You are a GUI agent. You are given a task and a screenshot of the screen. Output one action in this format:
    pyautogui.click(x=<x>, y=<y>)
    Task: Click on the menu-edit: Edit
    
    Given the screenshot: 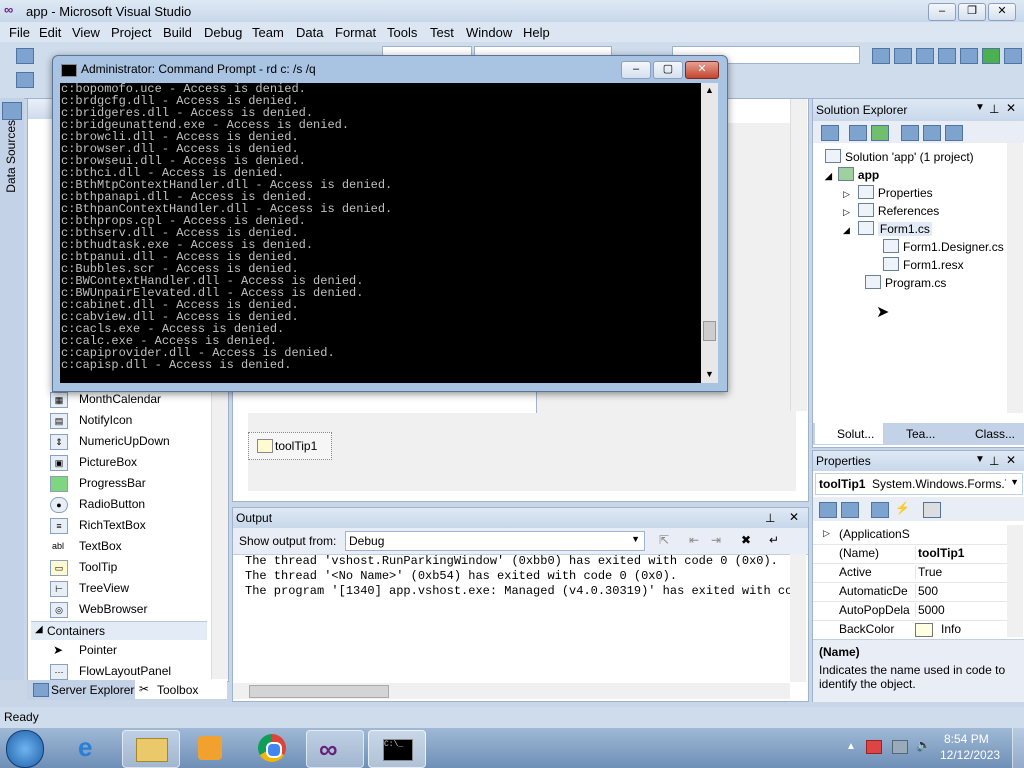 What is the action you would take?
    pyautogui.click(x=50, y=32)
    